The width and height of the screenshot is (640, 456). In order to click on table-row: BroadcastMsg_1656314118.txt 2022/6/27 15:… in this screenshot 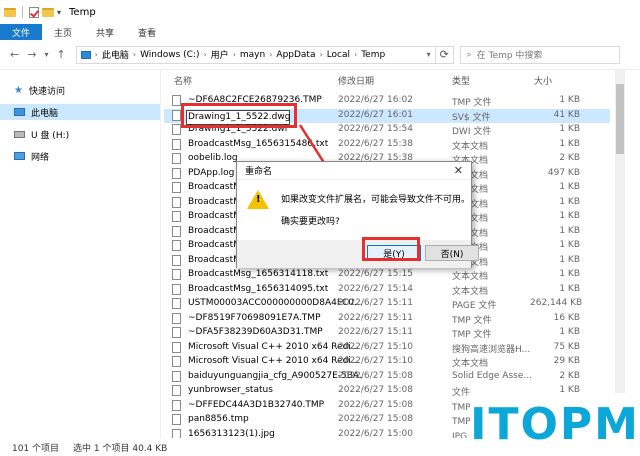, I will do `click(387, 275)`.